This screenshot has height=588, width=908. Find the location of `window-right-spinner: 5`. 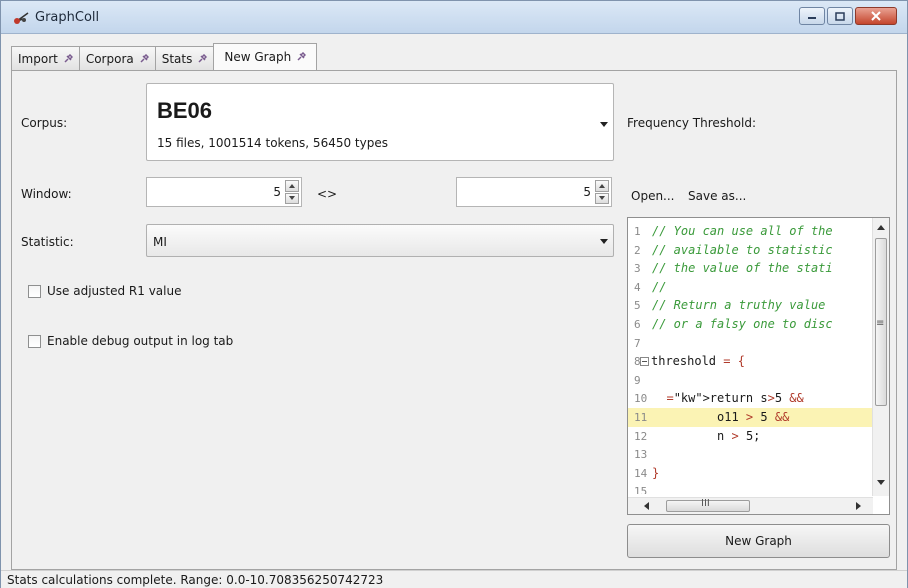

window-right-spinner: 5 is located at coordinates (534, 192).